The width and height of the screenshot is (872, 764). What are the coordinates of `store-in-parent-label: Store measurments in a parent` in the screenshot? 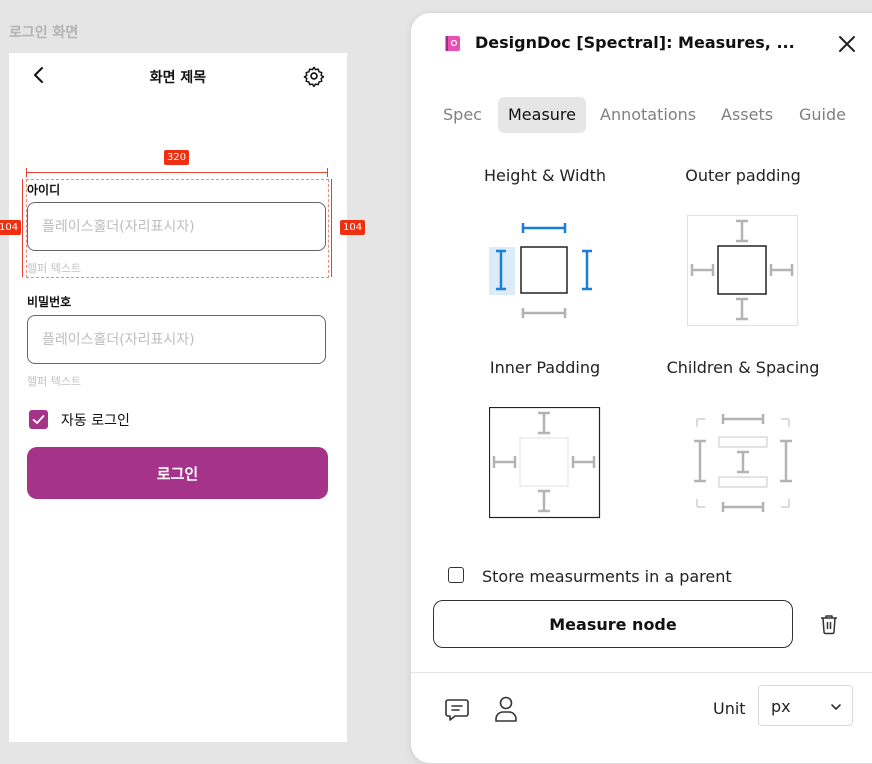 It's located at (607, 576).